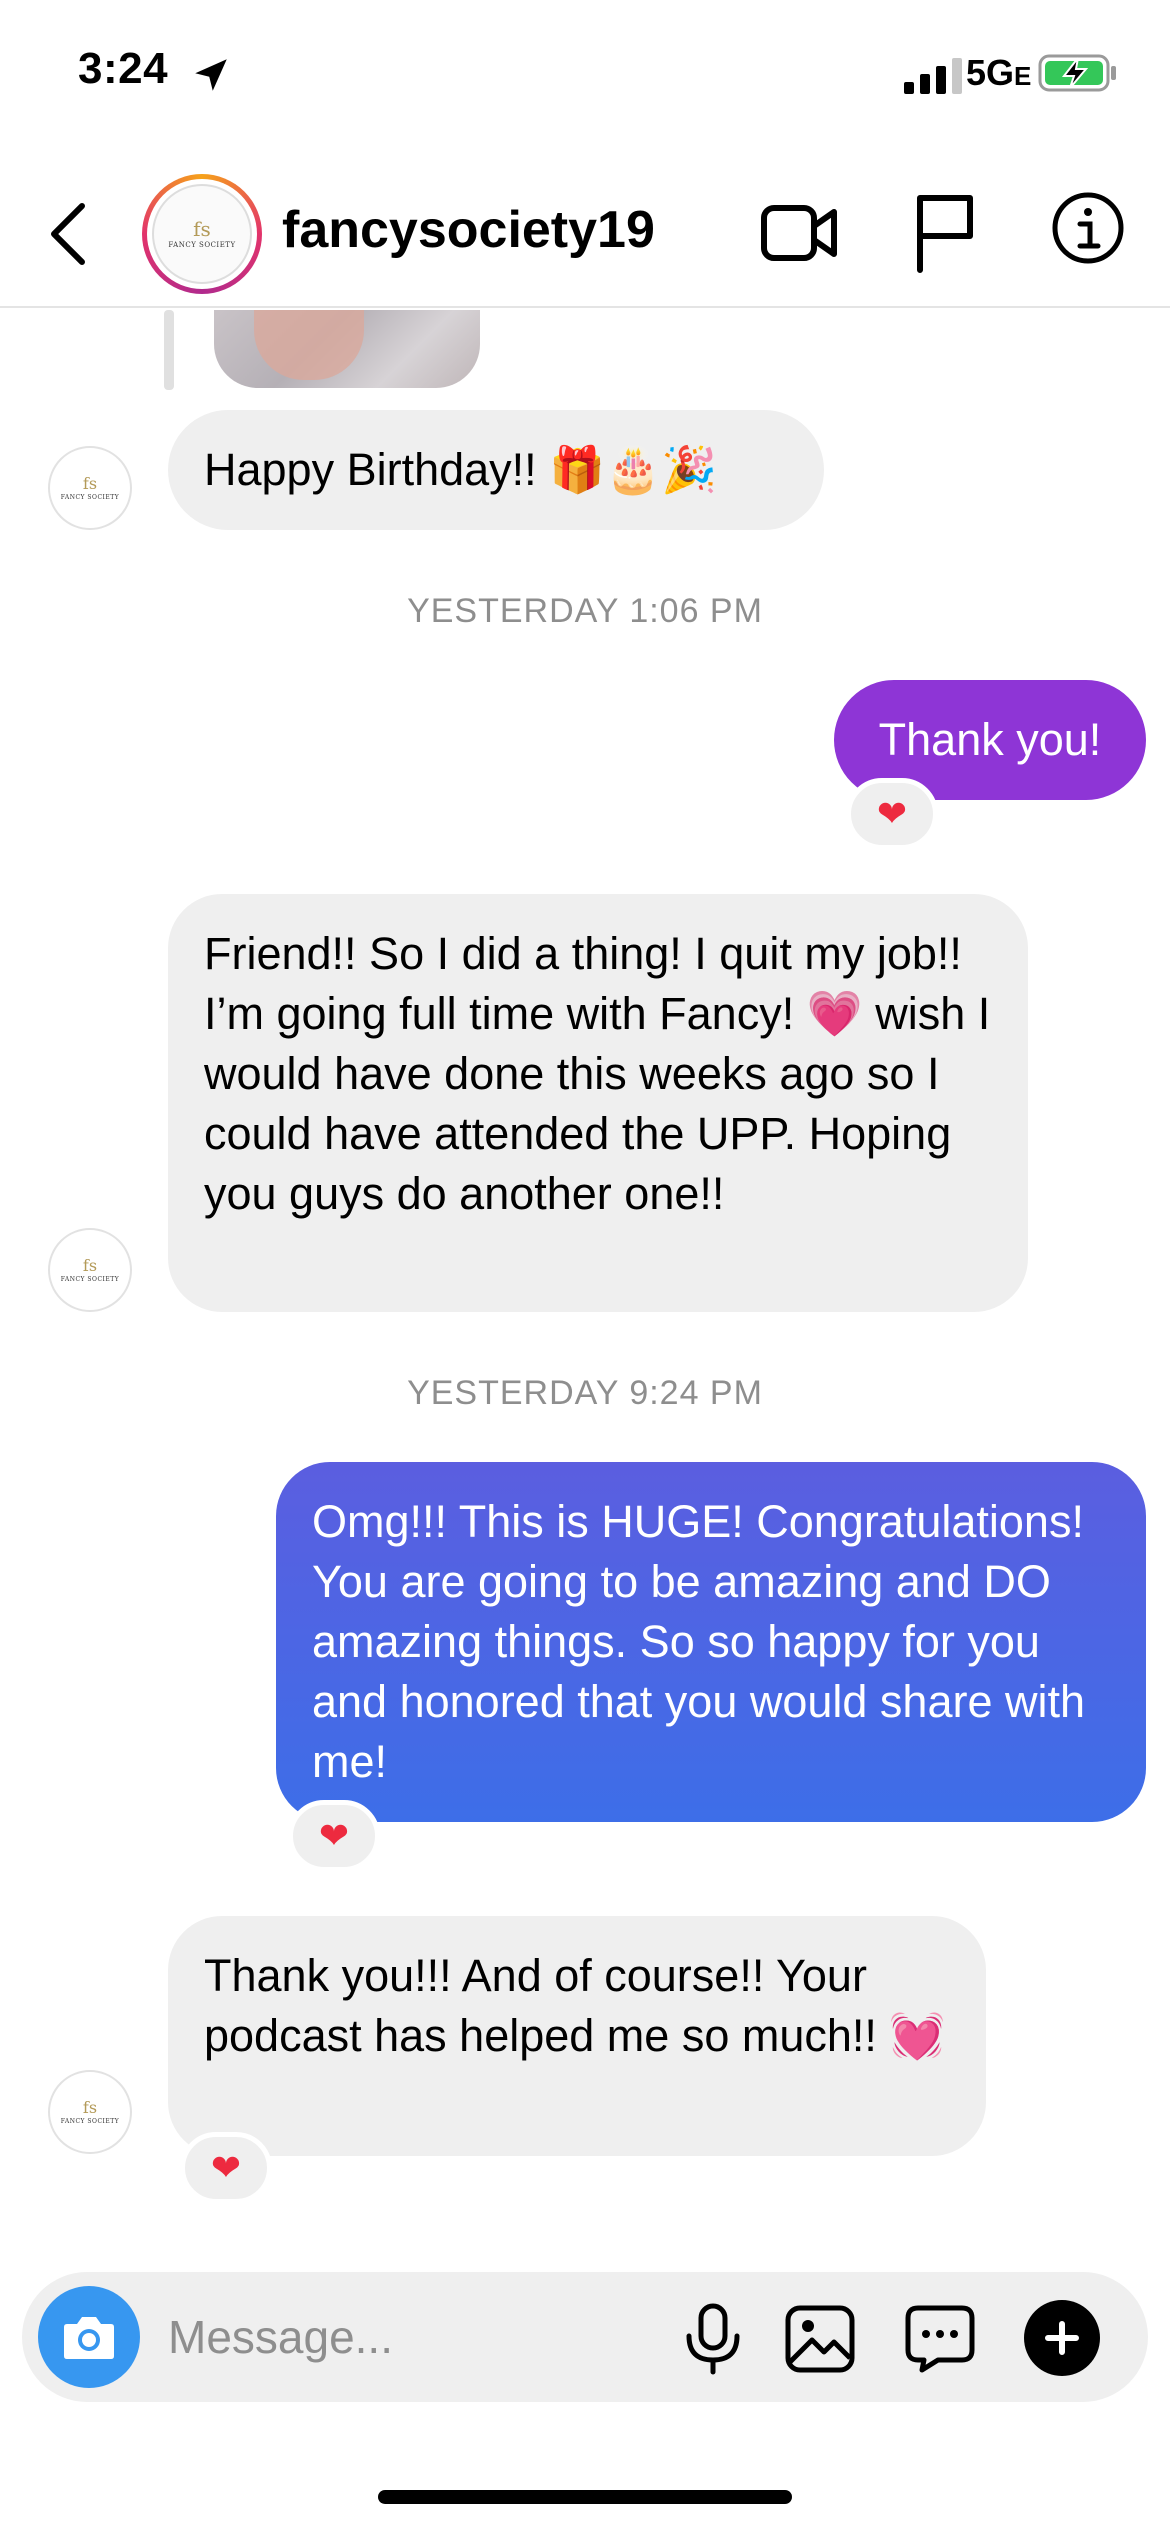 Image resolution: width=1170 pixels, height=2532 pixels. I want to click on message-input, so click(408, 2337).